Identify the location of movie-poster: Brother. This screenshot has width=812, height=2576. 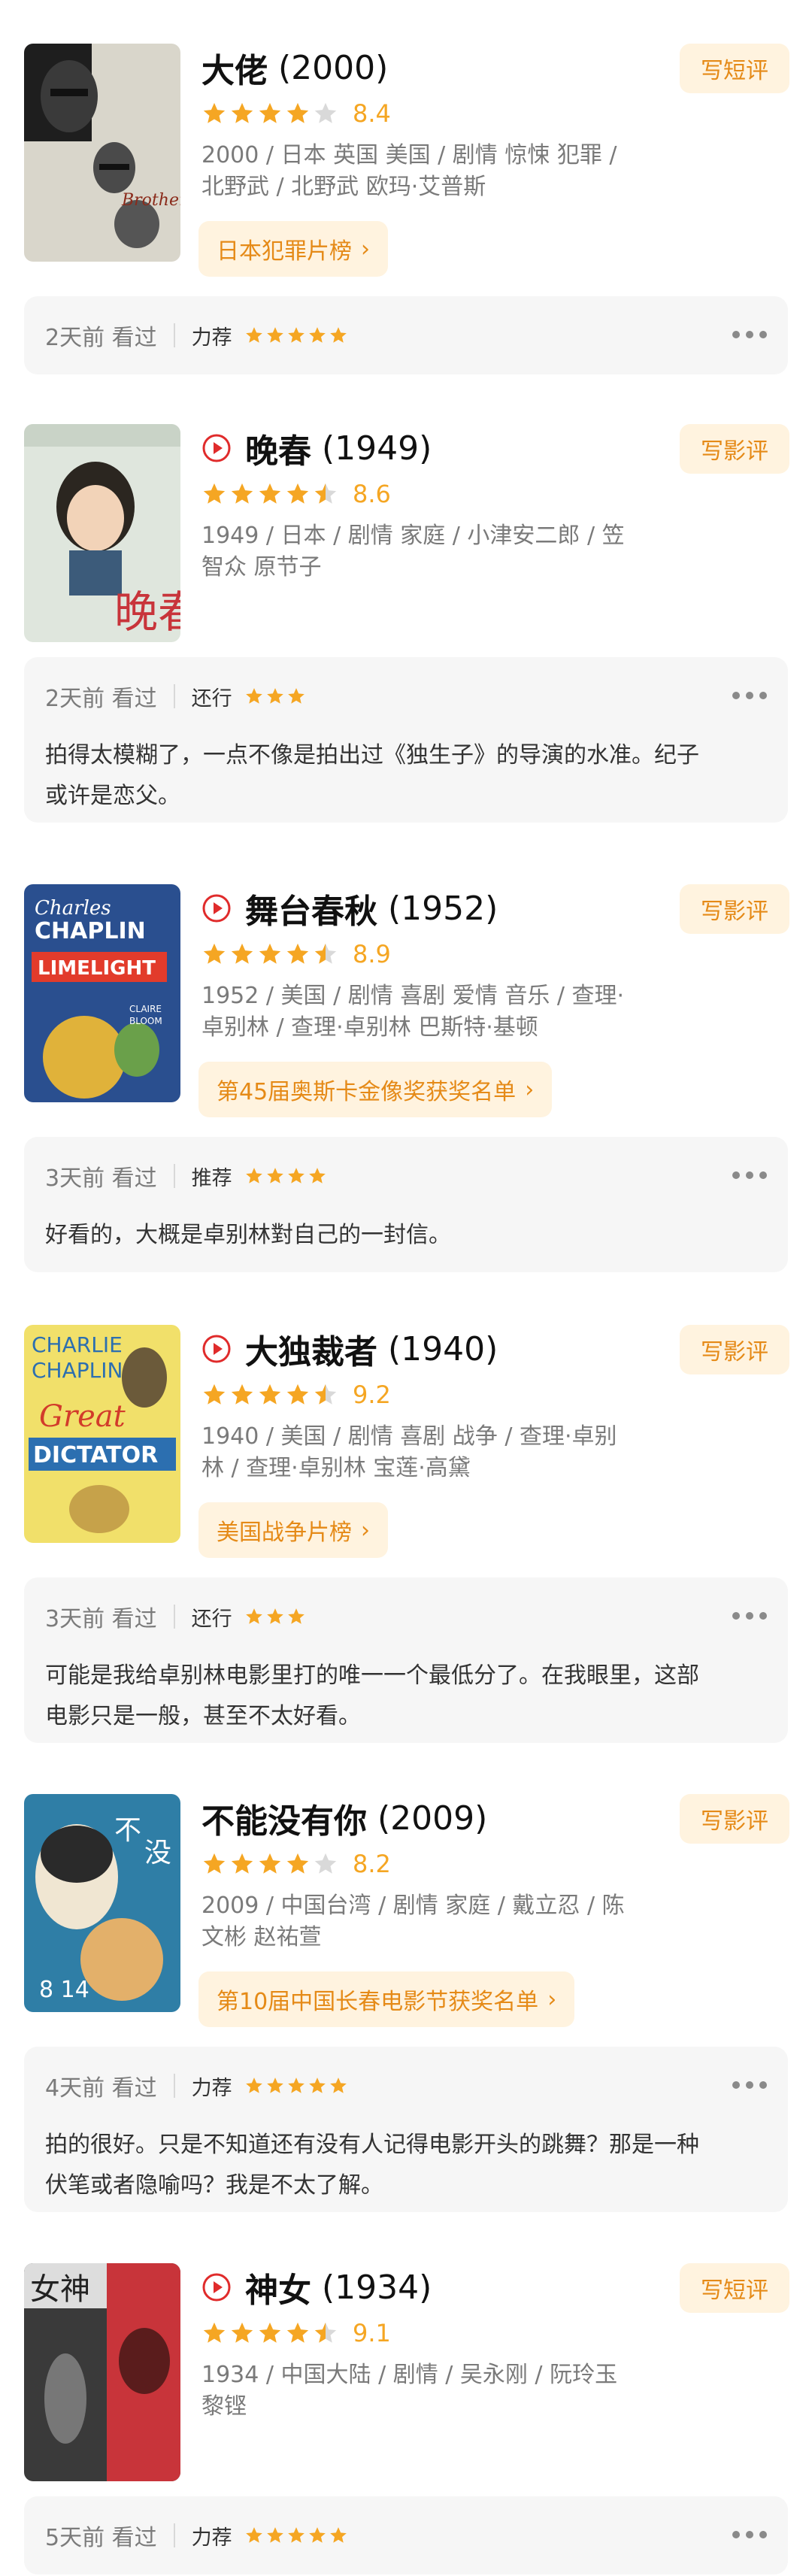
(102, 153).